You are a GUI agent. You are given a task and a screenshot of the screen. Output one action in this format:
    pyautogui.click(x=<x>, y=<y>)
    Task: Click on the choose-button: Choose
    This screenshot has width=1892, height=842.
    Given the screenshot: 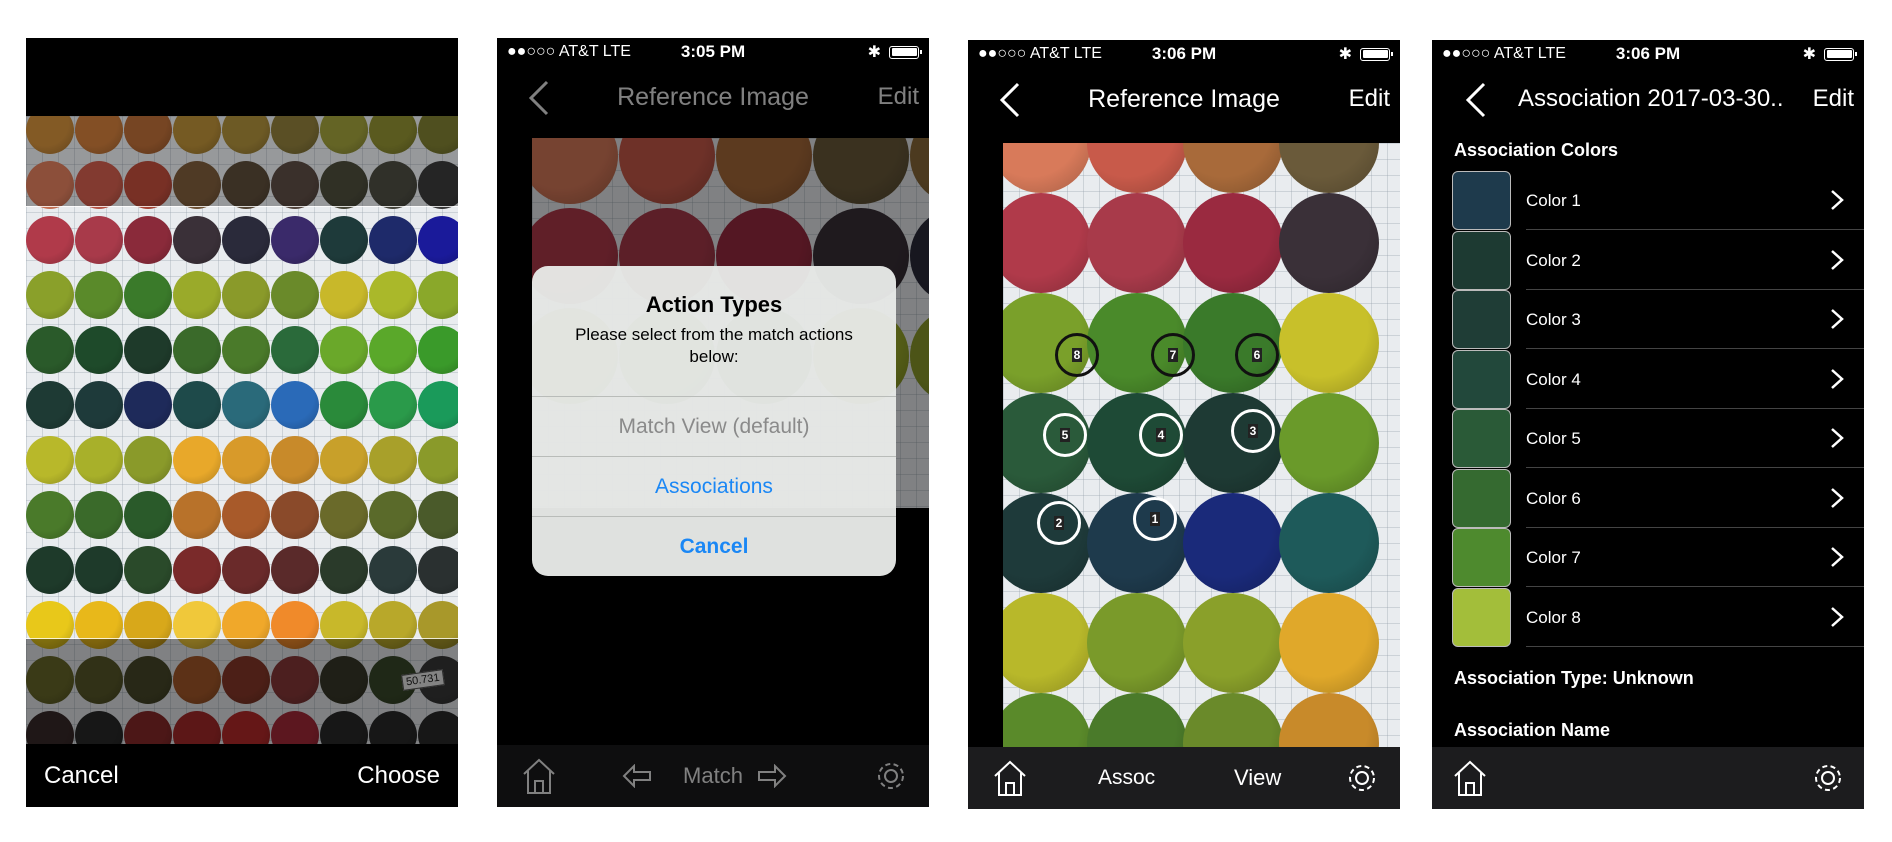 What is the action you would take?
    pyautogui.click(x=398, y=775)
    